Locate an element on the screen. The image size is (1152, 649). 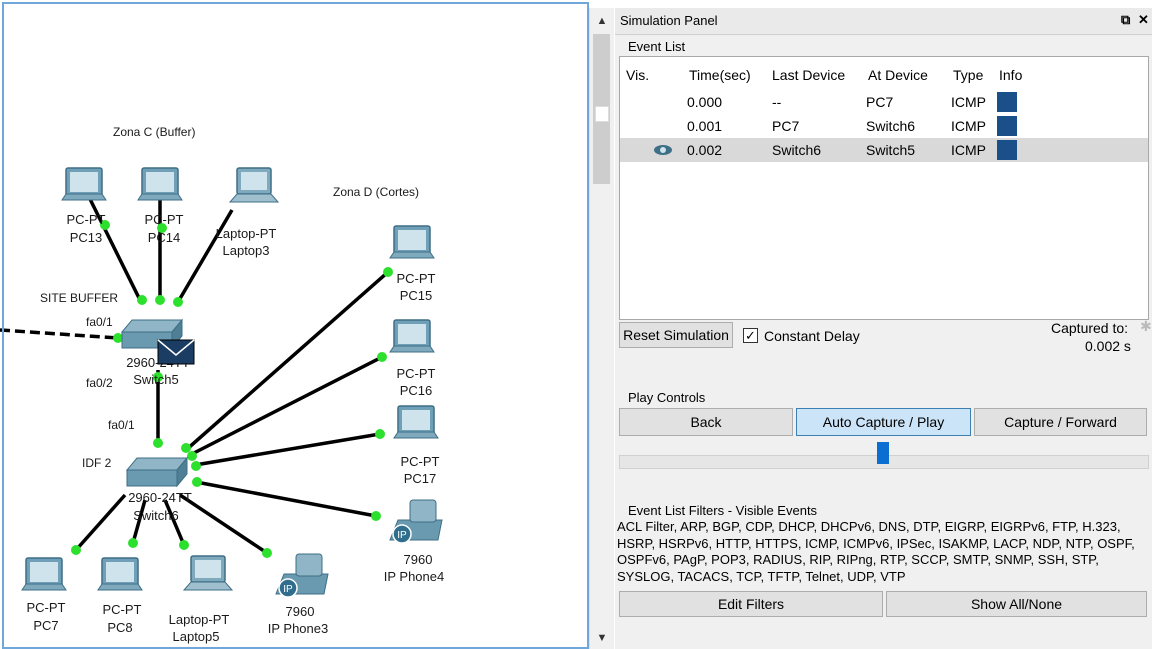
device-switch6: 2960-24TT Switch6 is located at coordinates (159, 490).